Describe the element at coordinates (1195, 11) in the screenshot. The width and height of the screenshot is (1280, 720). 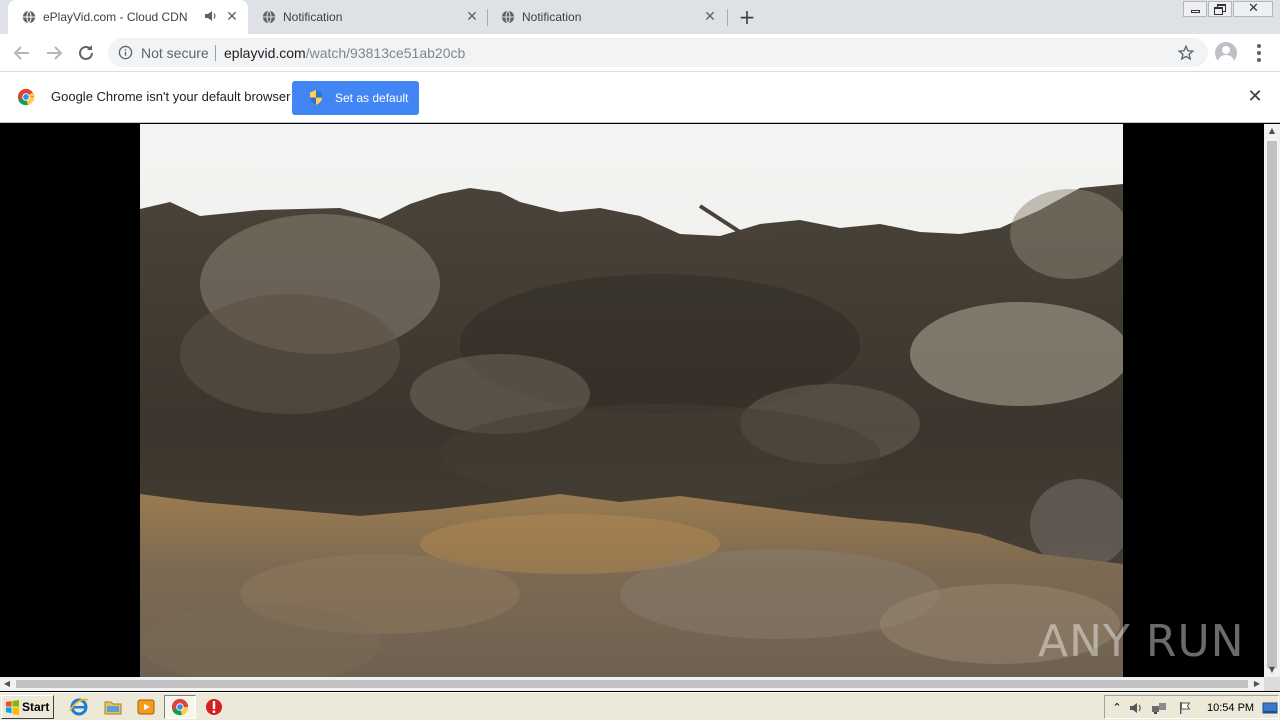
I see `minimize-icon` at that location.